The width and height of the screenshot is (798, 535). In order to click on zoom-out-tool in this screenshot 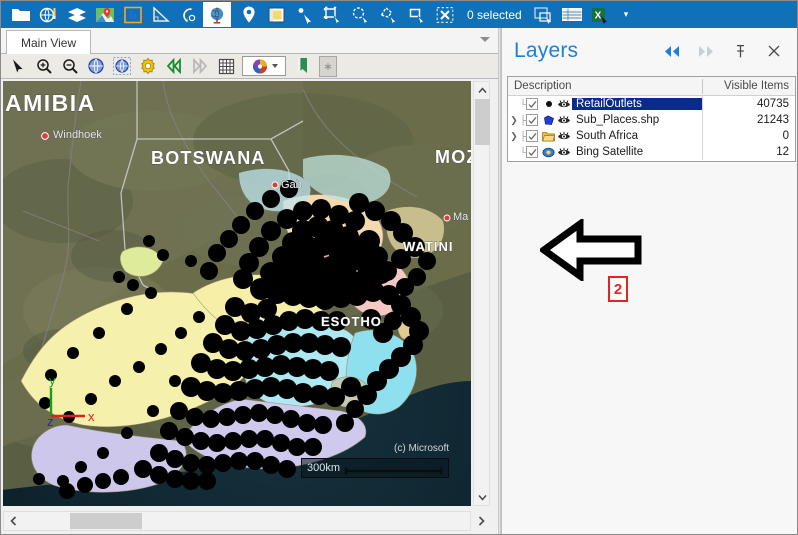, I will do `click(70, 66)`.